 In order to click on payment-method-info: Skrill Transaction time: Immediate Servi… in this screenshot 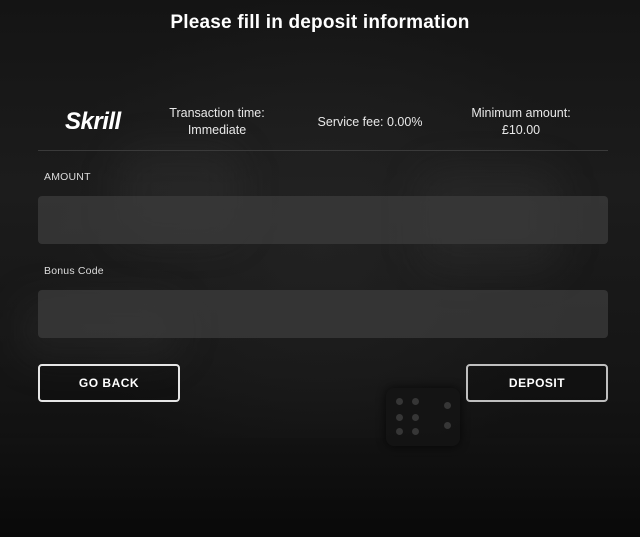, I will do `click(323, 123)`.